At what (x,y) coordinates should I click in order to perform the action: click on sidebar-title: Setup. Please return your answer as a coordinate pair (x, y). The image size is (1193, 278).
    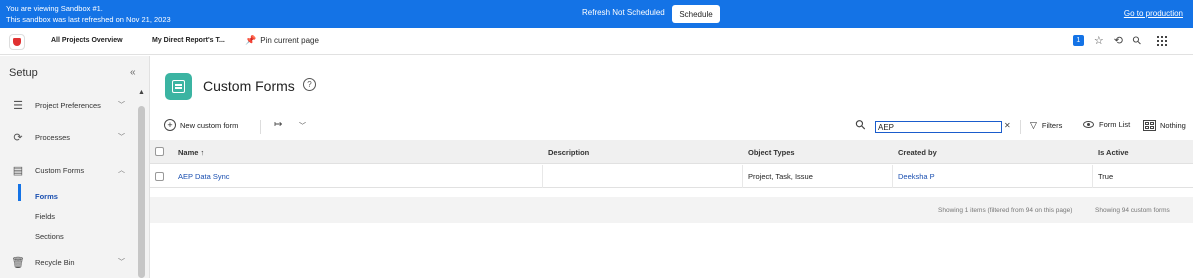
    Looking at the image, I should click on (23, 73).